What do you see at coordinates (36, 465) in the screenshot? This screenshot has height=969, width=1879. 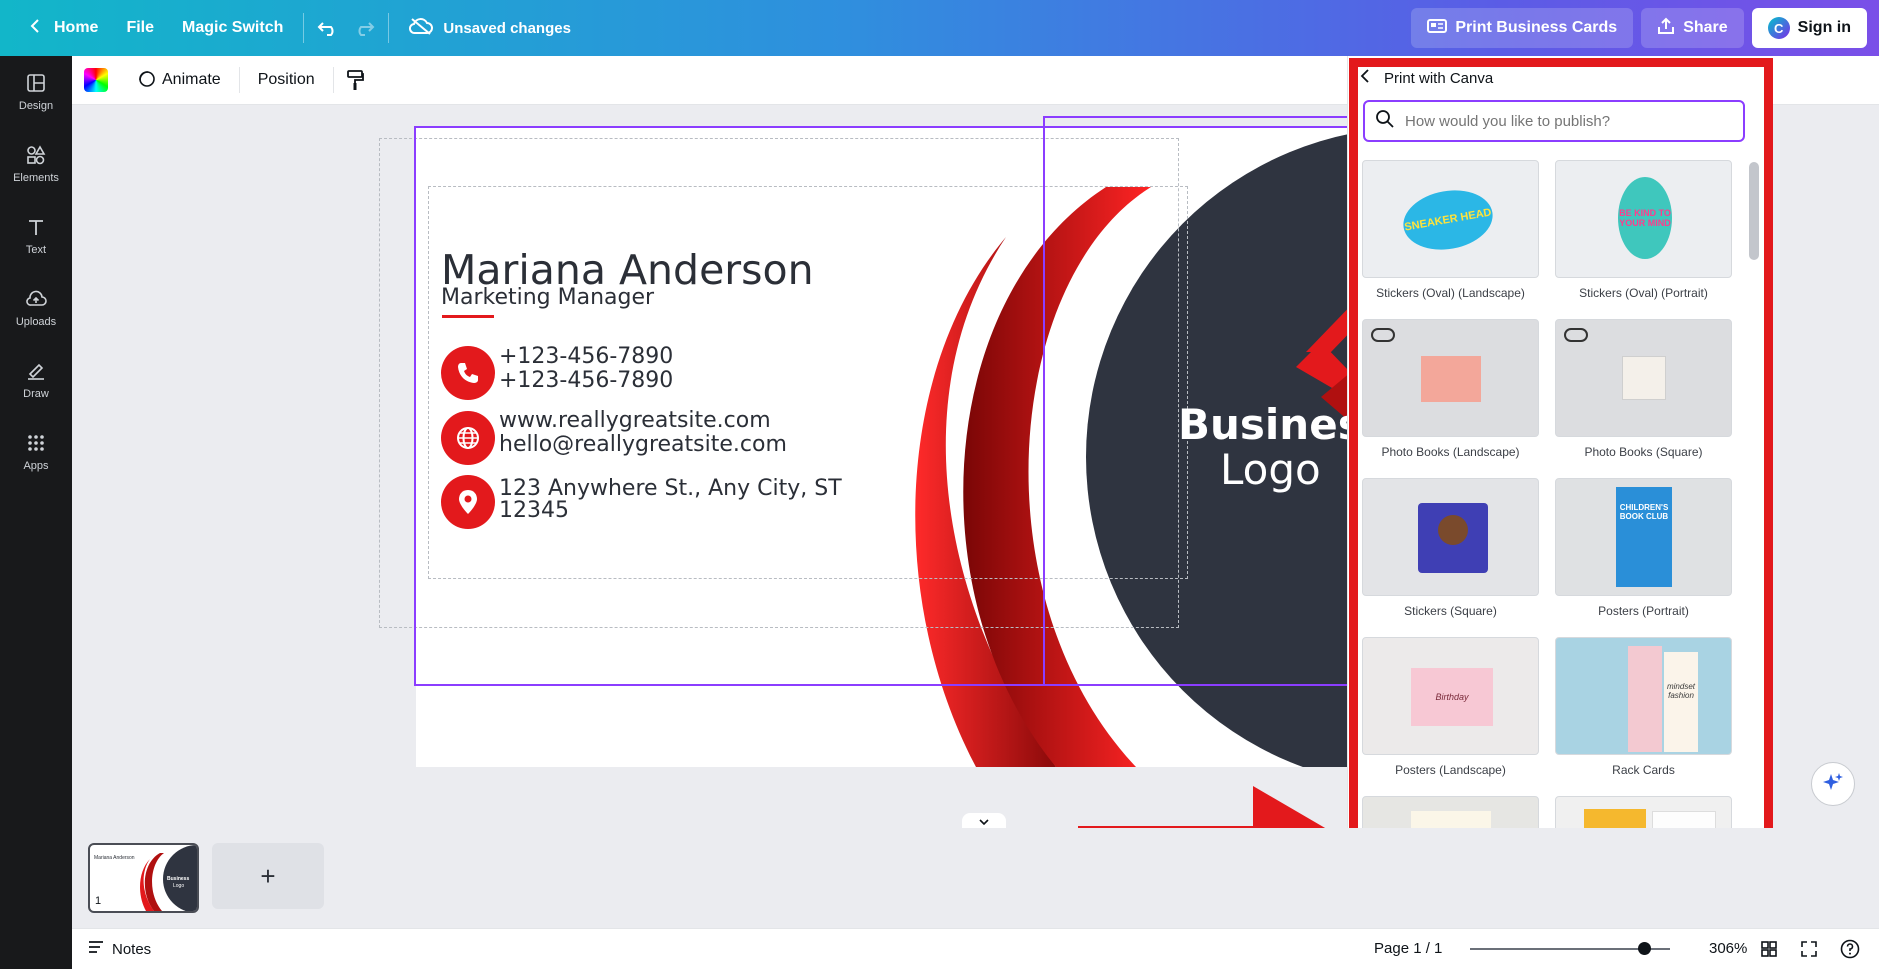 I see `rail-label: Apps` at bounding box center [36, 465].